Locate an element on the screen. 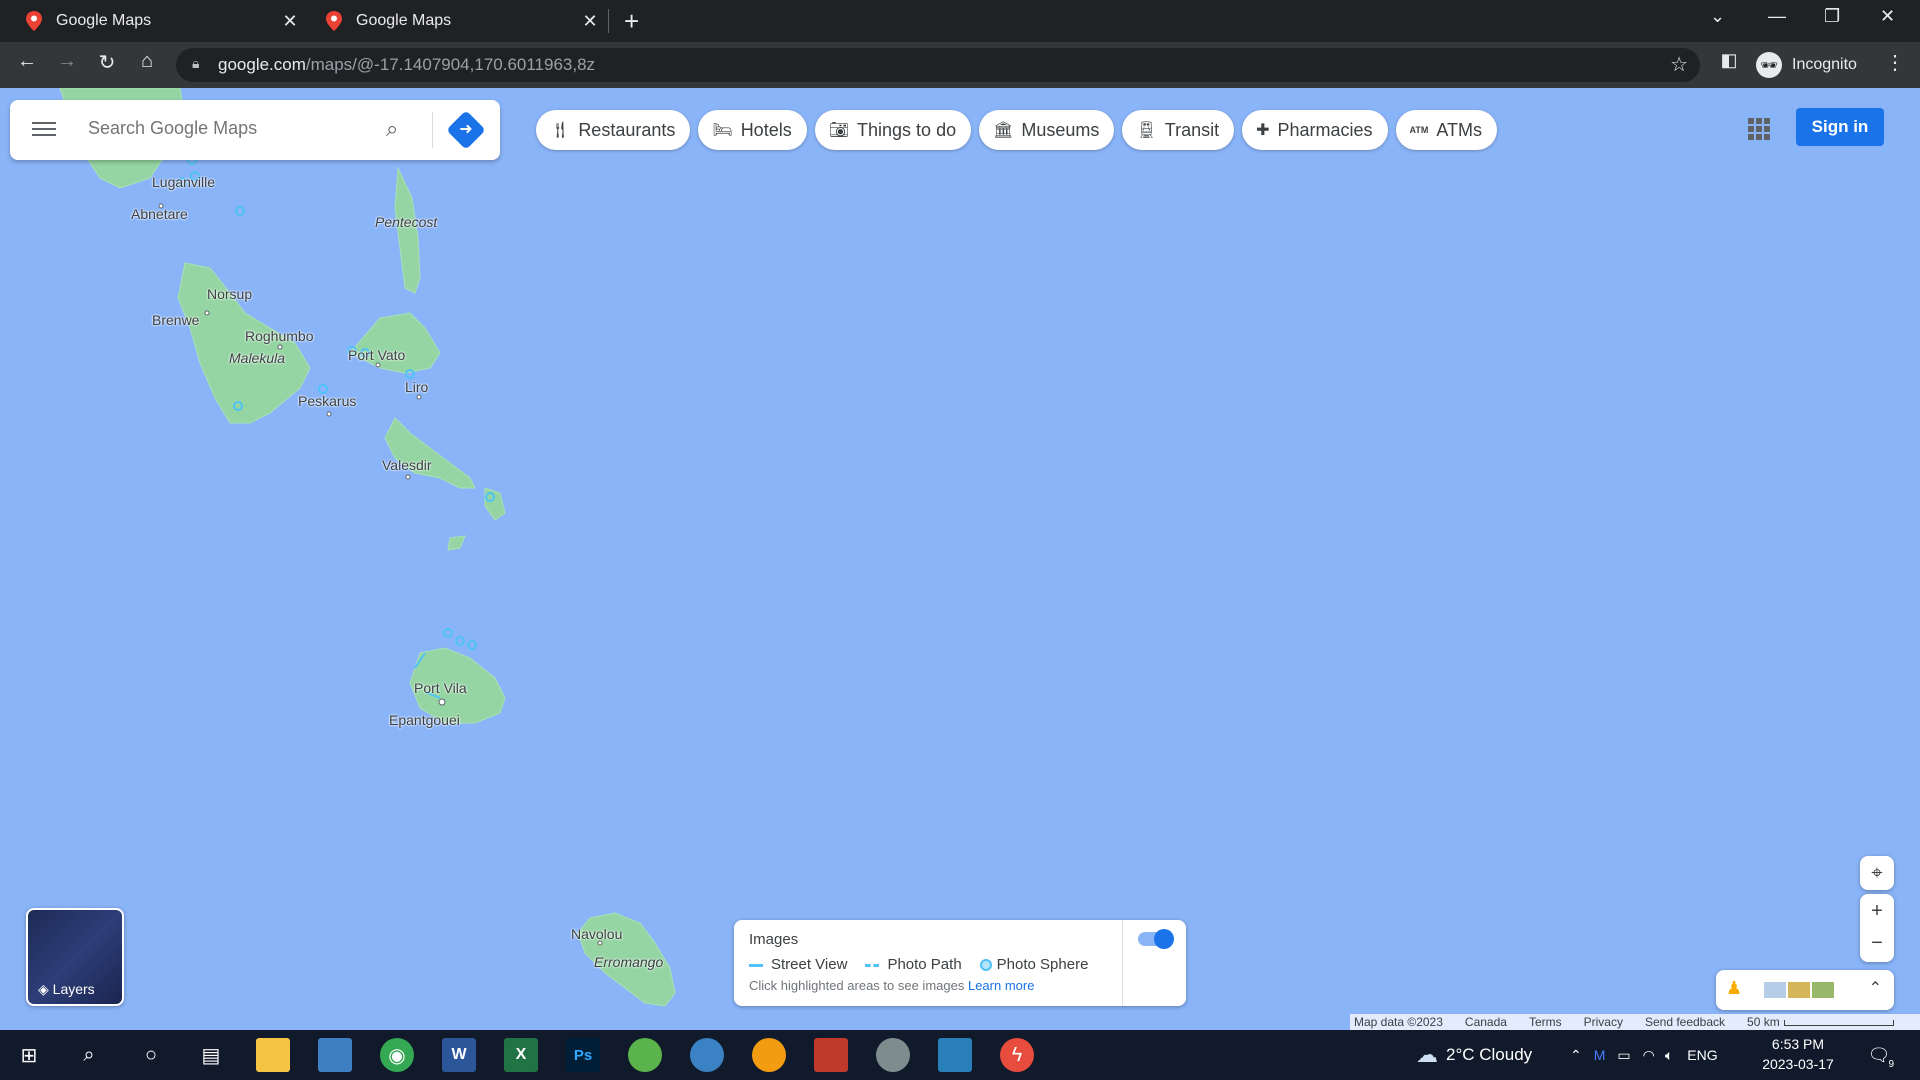 The width and height of the screenshot is (1920, 1080). place-label: Epantgouei is located at coordinates (424, 720).